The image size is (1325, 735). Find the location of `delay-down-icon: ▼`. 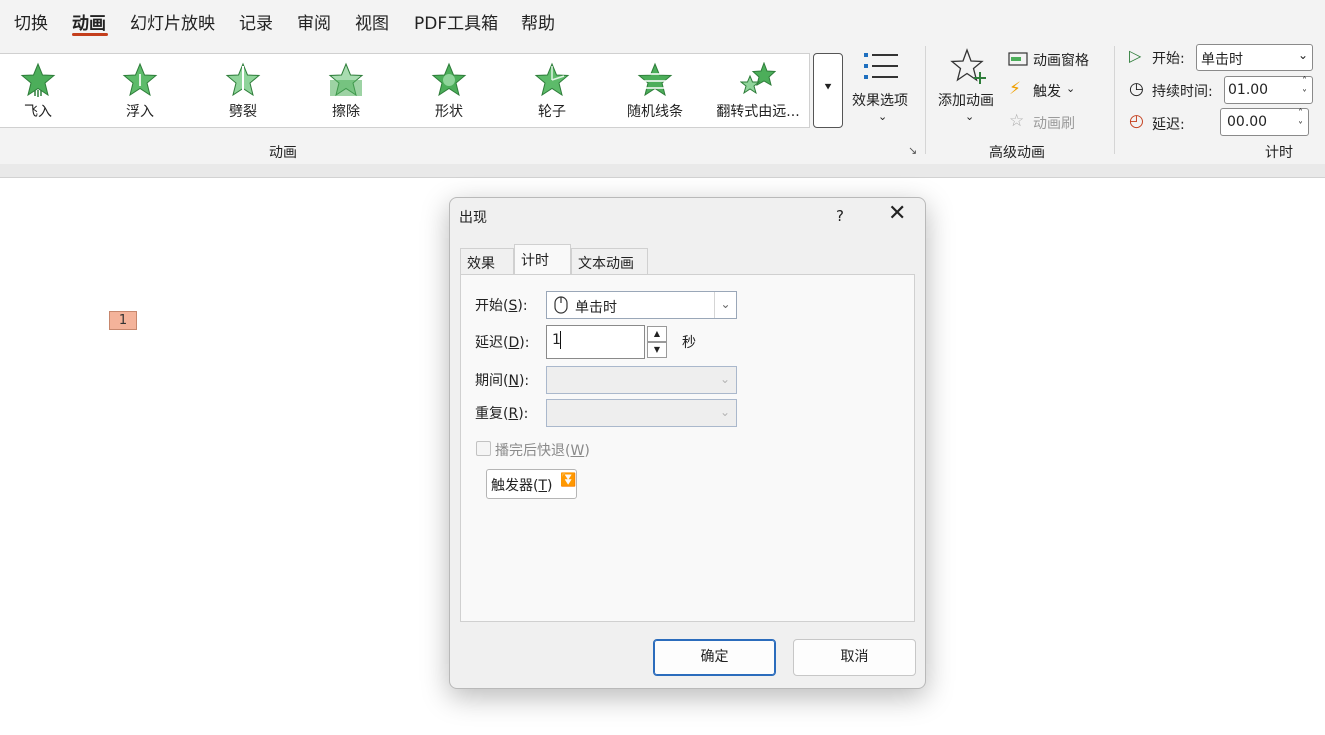

delay-down-icon: ▼ is located at coordinates (657, 350).